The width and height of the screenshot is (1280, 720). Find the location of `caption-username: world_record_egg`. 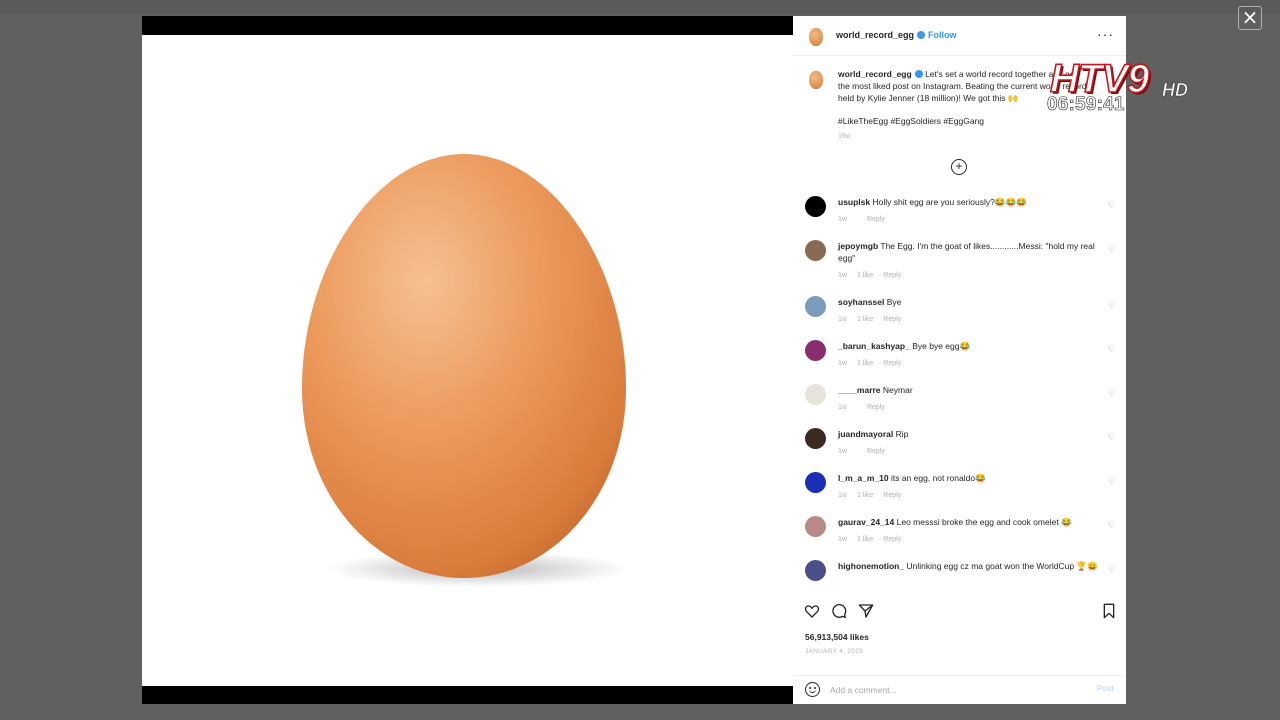

caption-username: world_record_egg is located at coordinates (875, 74).